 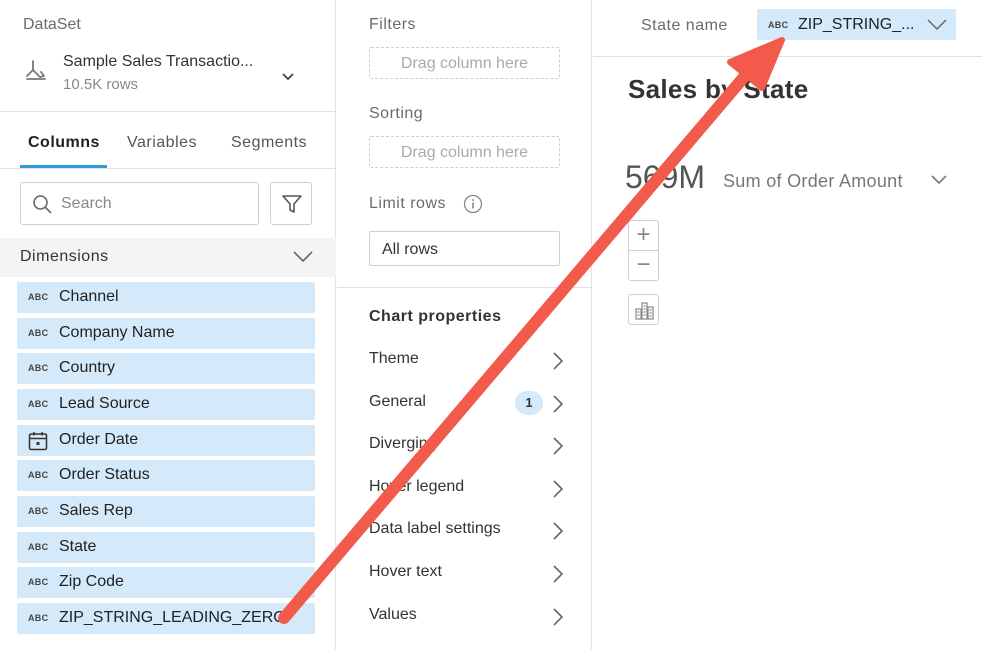 I want to click on search-input, so click(x=156, y=204).